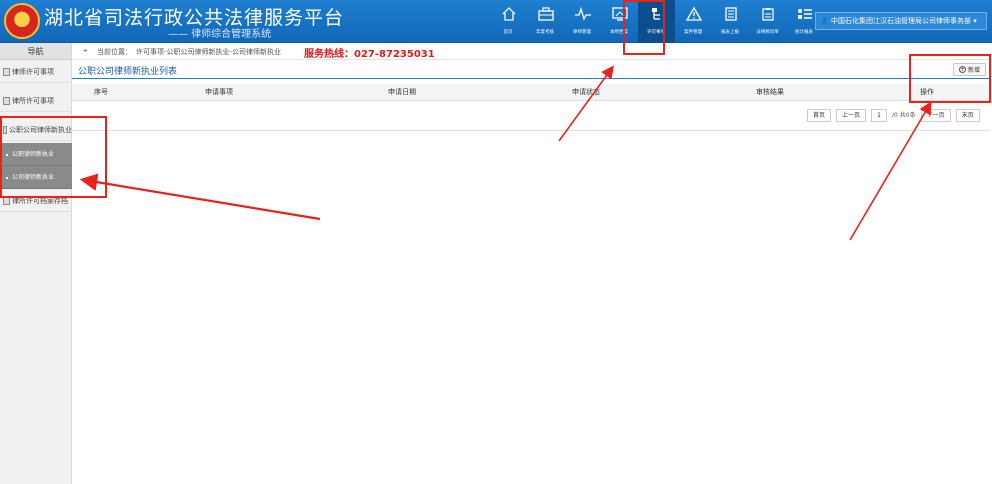 The width and height of the screenshot is (992, 484). What do you see at coordinates (402, 92) in the screenshot?
I see `column-header-date: 申请日期` at bounding box center [402, 92].